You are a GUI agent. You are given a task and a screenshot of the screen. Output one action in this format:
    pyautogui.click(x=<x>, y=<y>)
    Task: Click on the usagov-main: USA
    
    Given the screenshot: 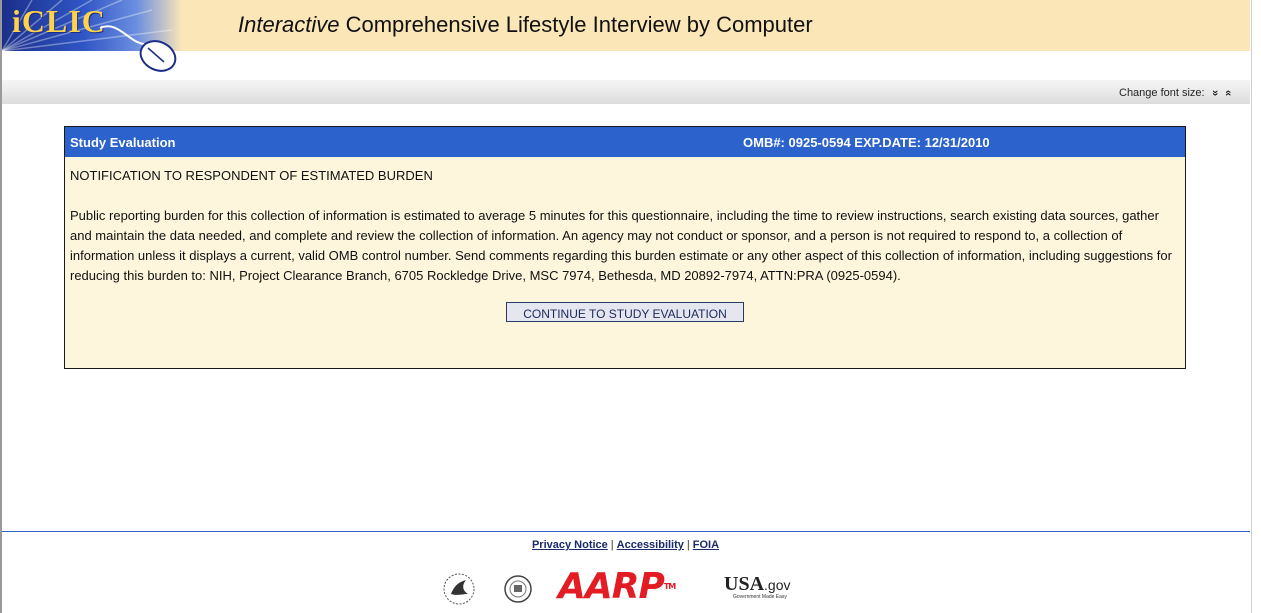 What is the action you would take?
    pyautogui.click(x=744, y=584)
    